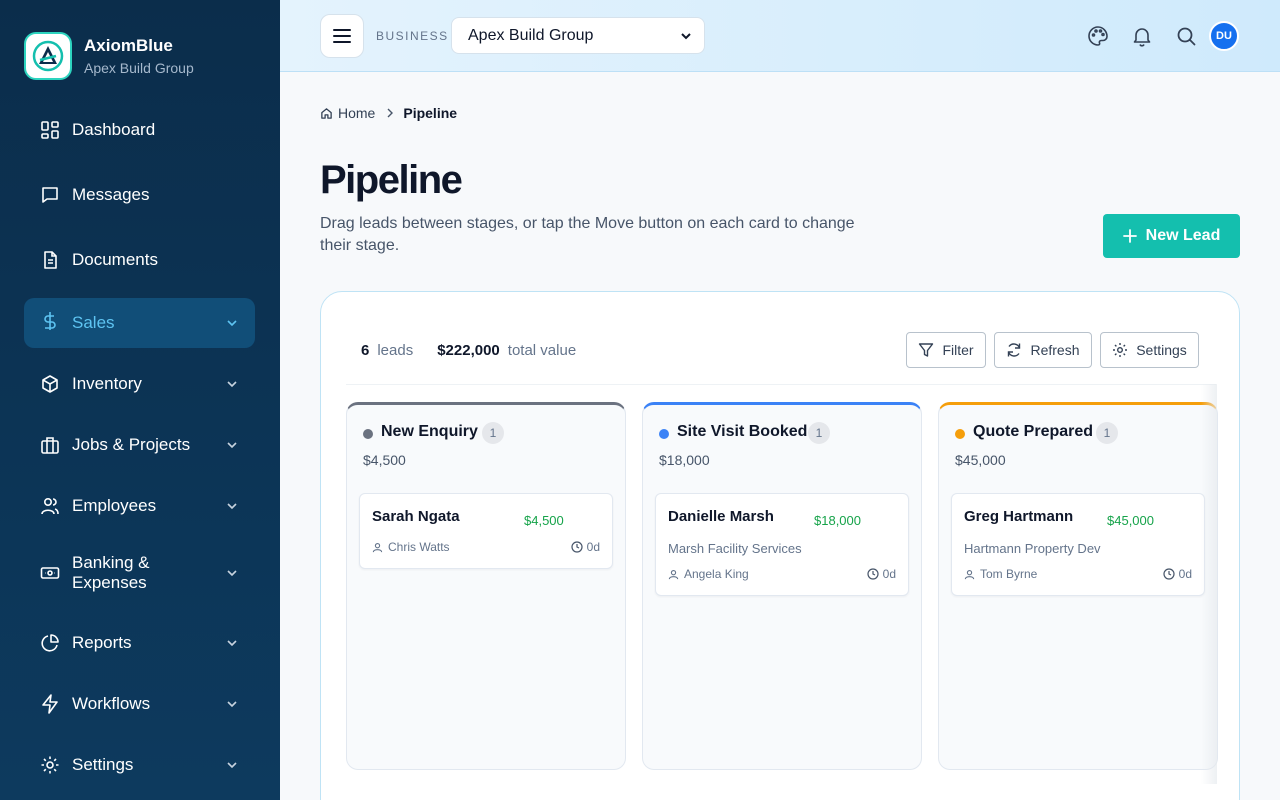 Image resolution: width=1280 pixels, height=800 pixels. I want to click on leads-label: leads, so click(395, 350).